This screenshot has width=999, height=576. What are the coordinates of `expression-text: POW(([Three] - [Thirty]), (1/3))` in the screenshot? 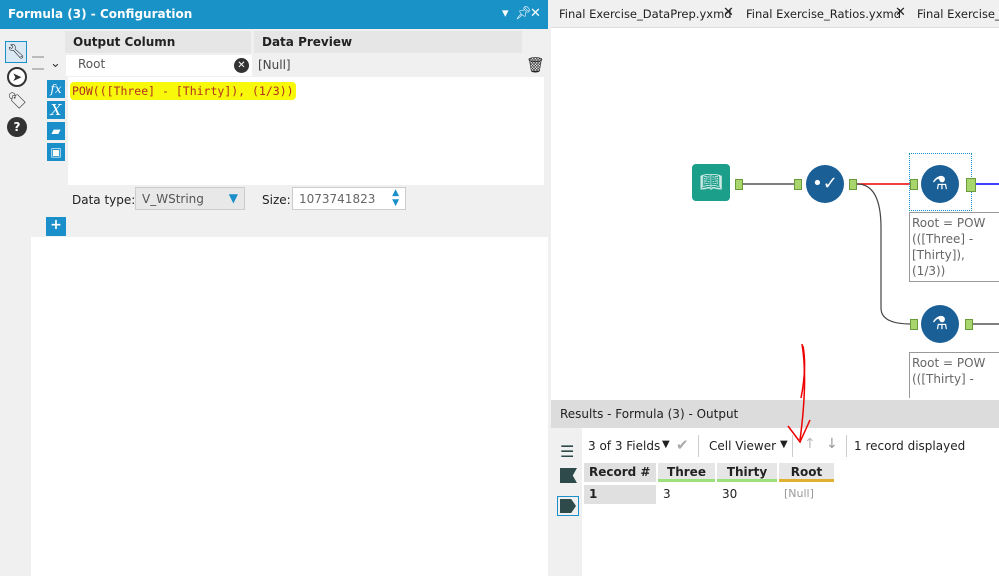 It's located at (183, 91).